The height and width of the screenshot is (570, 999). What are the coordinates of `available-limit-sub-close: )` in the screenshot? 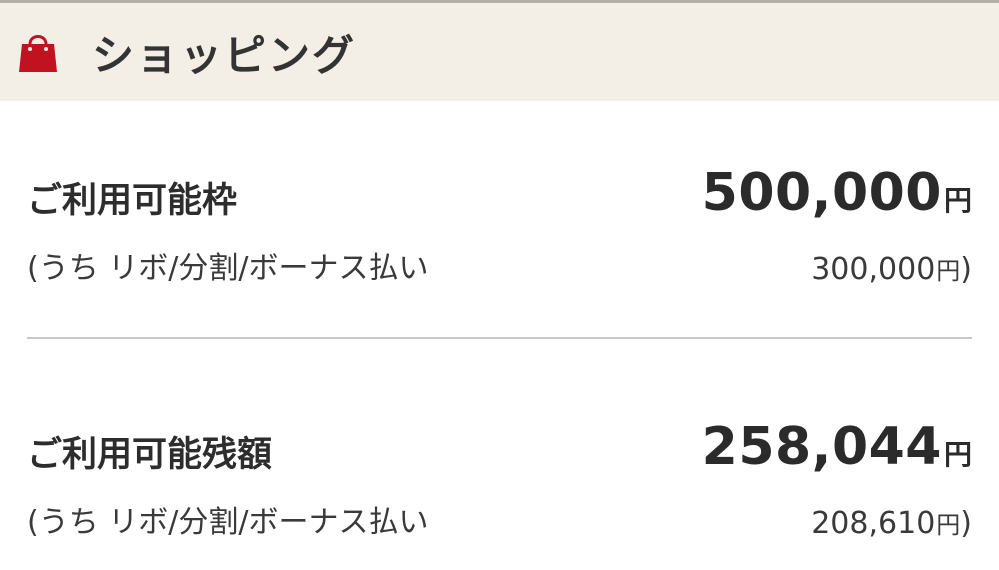 It's located at (966, 269).